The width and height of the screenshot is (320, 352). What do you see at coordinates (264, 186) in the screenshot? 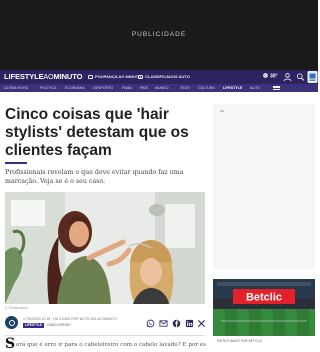
I see `sidebar-ad: AD` at bounding box center [264, 186].